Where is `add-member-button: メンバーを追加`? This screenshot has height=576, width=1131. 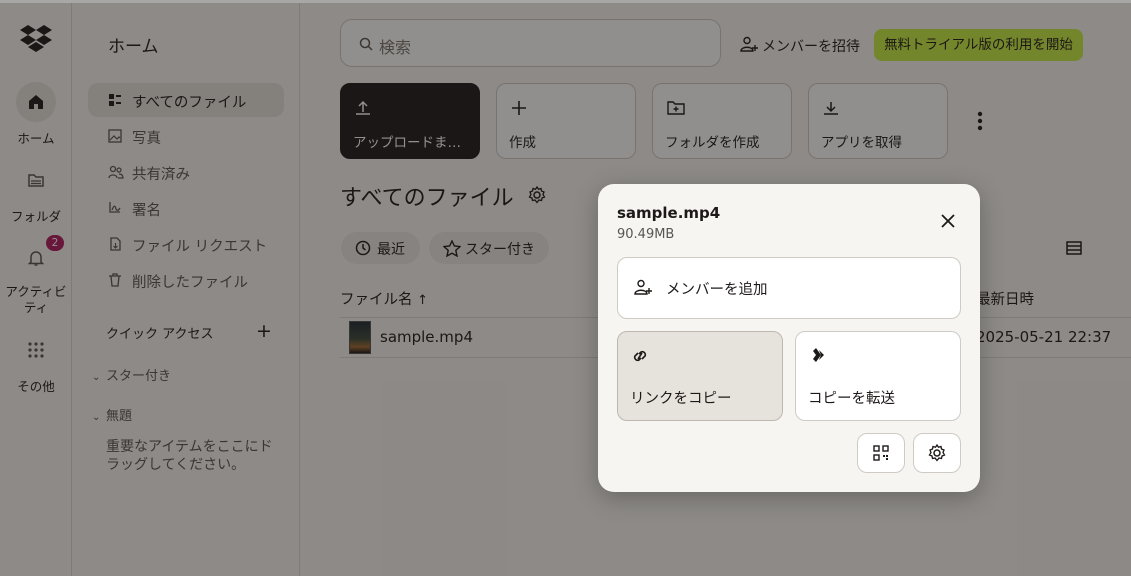 add-member-button: メンバーを追加 is located at coordinates (789, 288).